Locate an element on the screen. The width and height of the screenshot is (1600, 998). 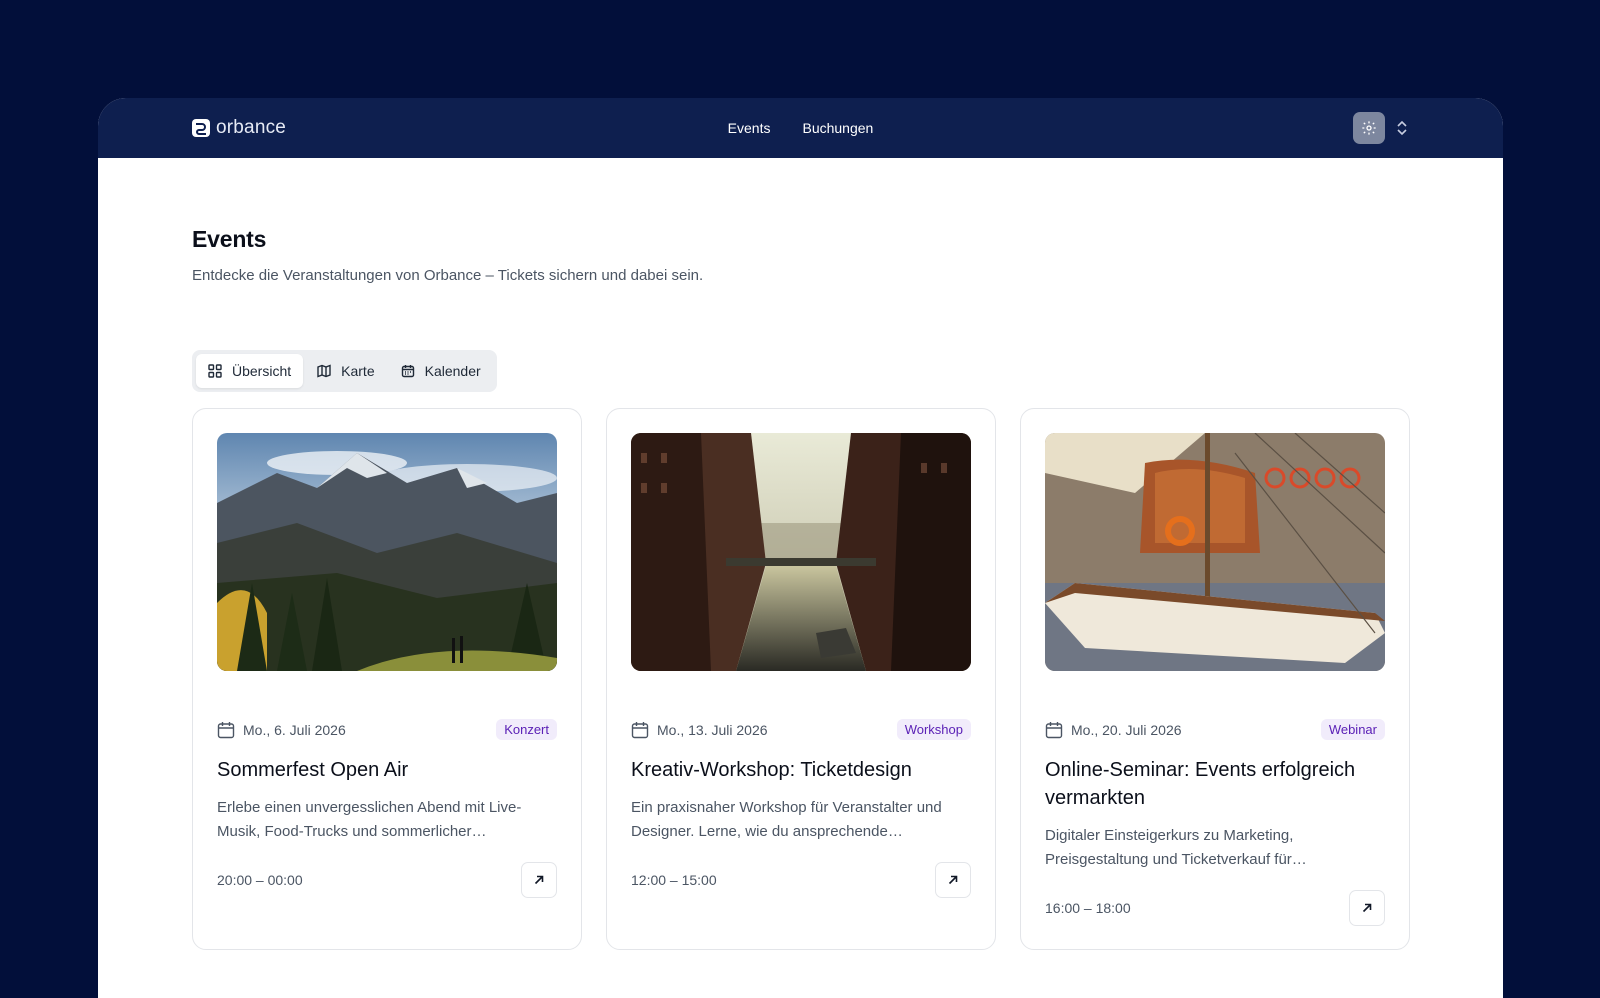
event-meta: Mo., 20. Juli 2026 Webinar is located at coordinates (1215, 729).